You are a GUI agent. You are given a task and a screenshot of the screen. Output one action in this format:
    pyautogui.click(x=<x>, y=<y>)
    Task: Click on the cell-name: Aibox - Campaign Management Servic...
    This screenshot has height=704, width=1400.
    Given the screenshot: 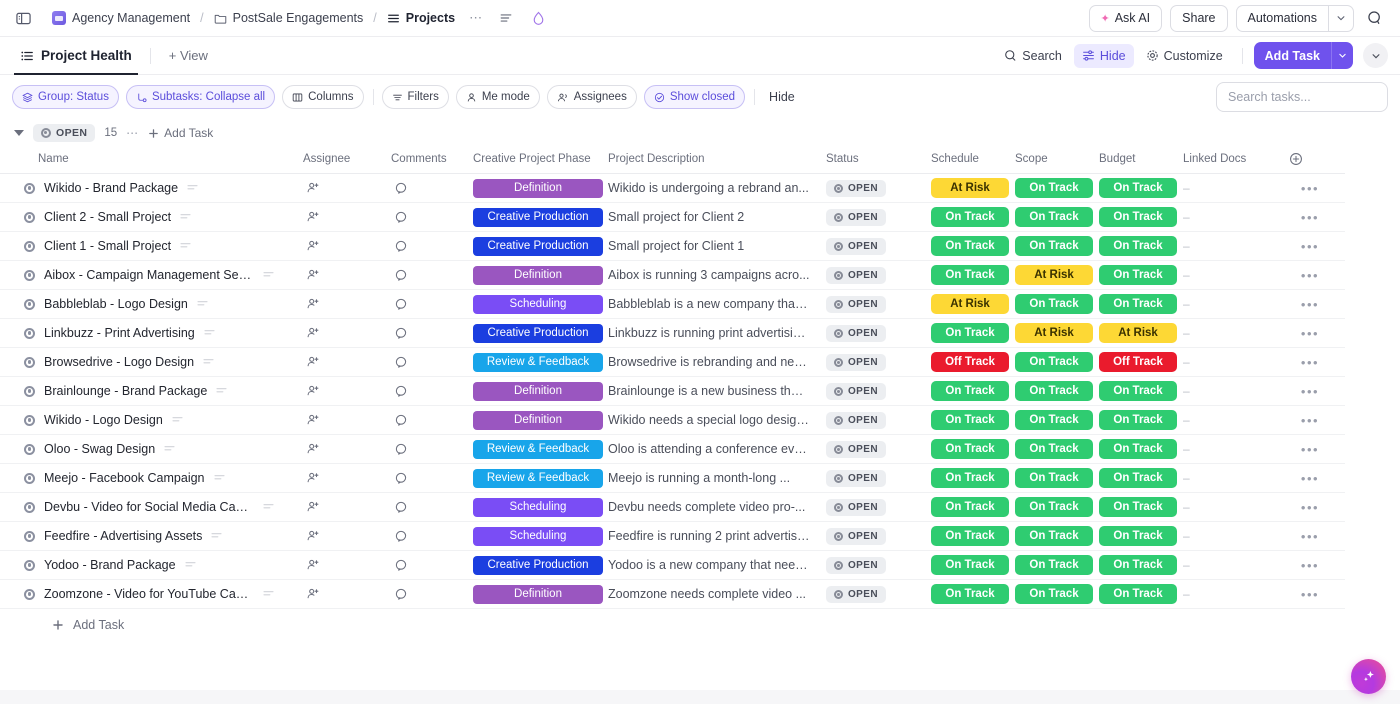 What is the action you would take?
    pyautogui.click(x=147, y=275)
    